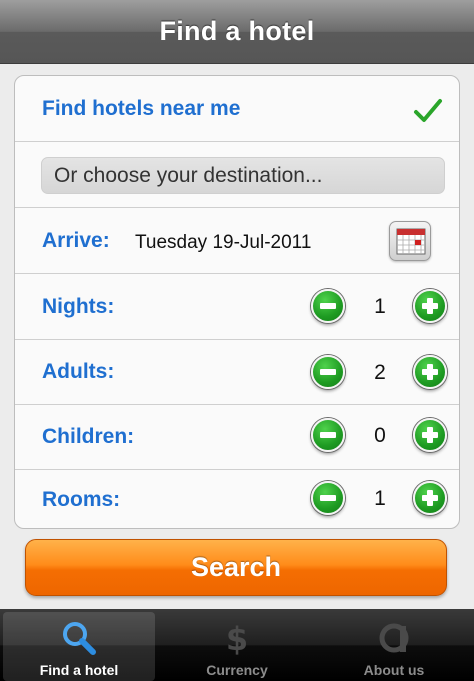  I want to click on adults-row: Adults: 2, so click(237, 372).